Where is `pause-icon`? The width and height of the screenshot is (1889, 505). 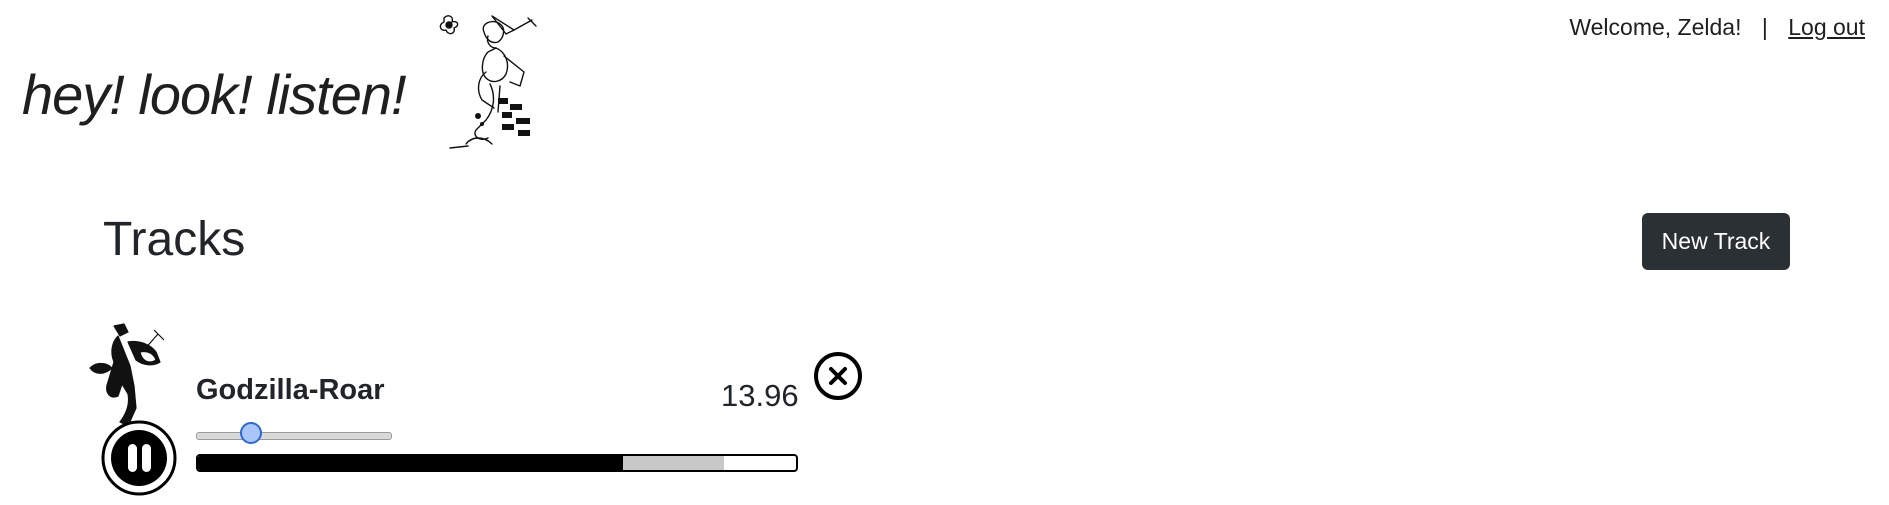
pause-icon is located at coordinates (139, 458).